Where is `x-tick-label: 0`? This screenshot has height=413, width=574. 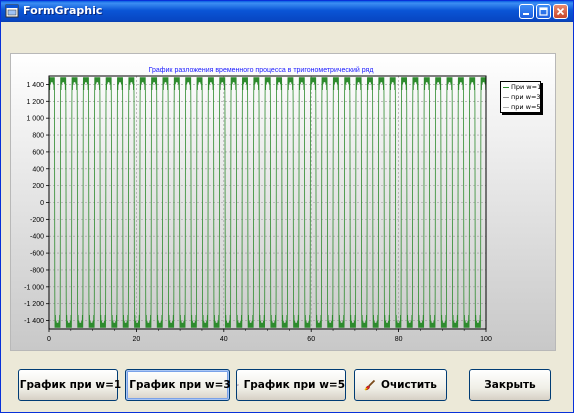 x-tick-label: 0 is located at coordinates (49, 339).